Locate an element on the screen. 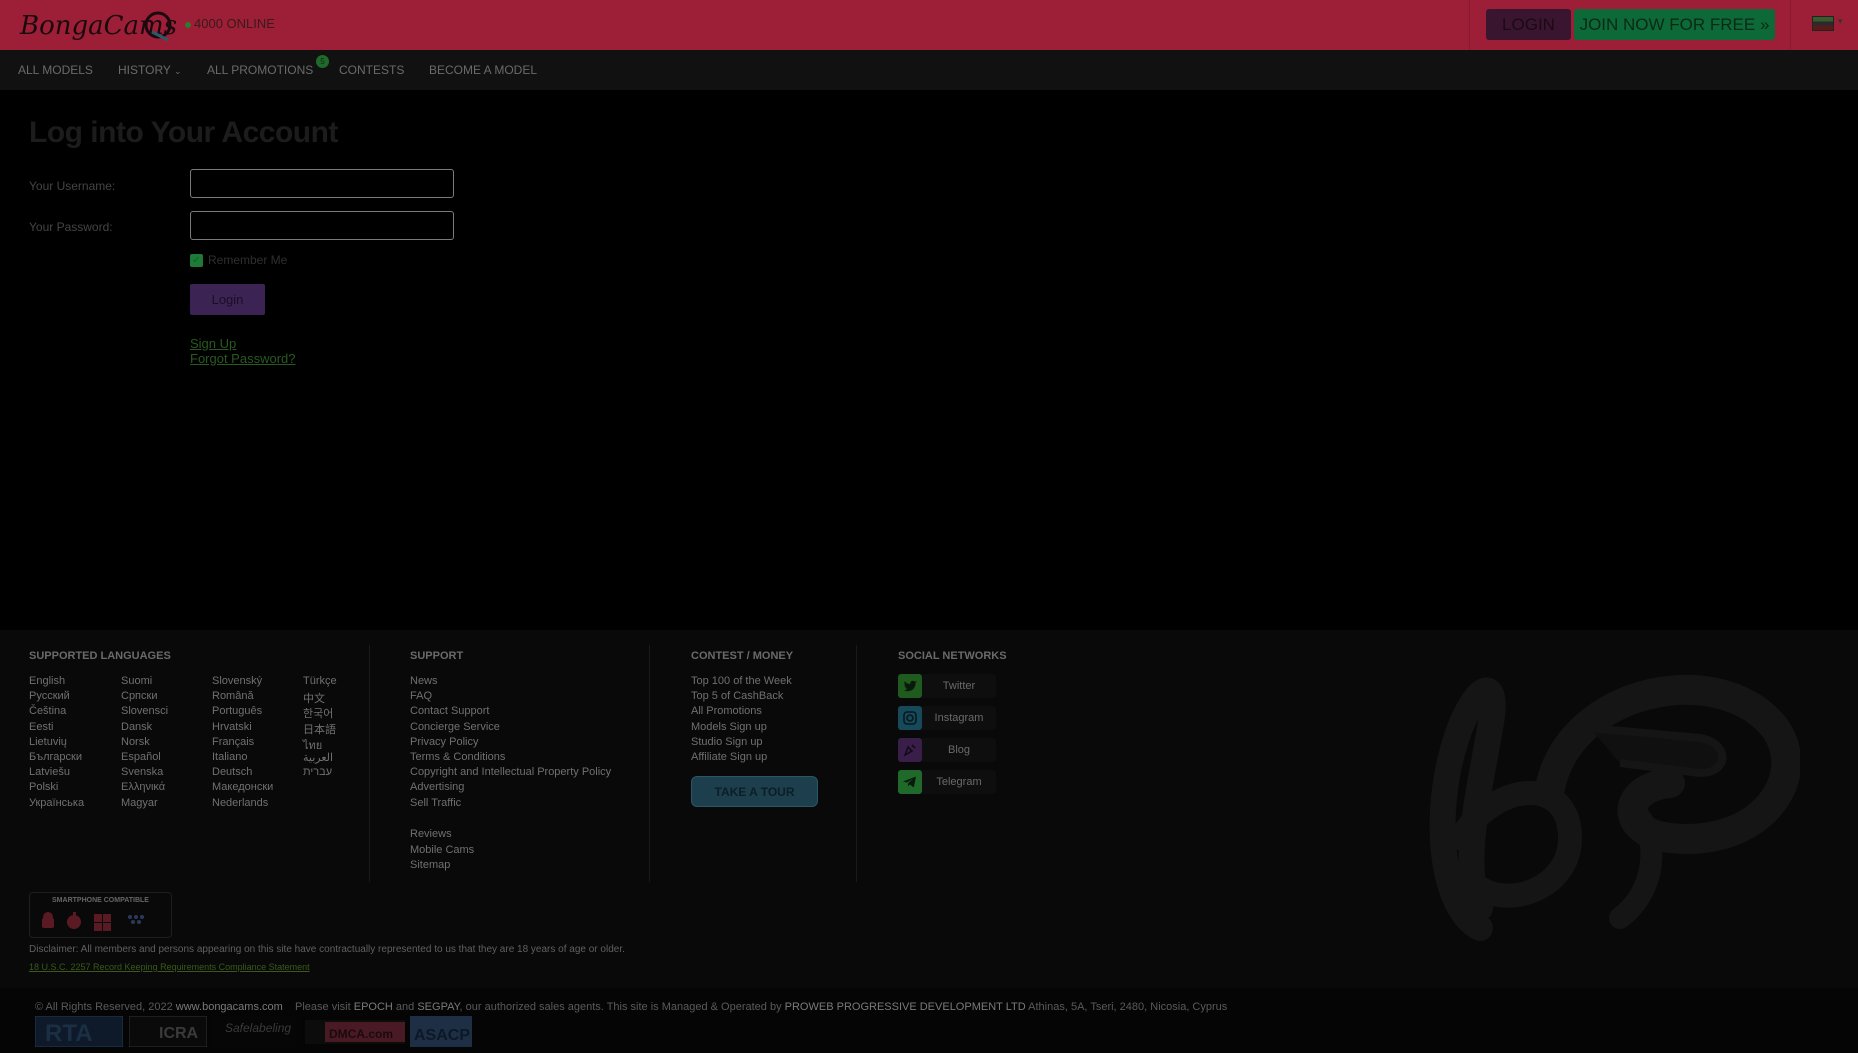  support-link: Sitemap is located at coordinates (430, 865).